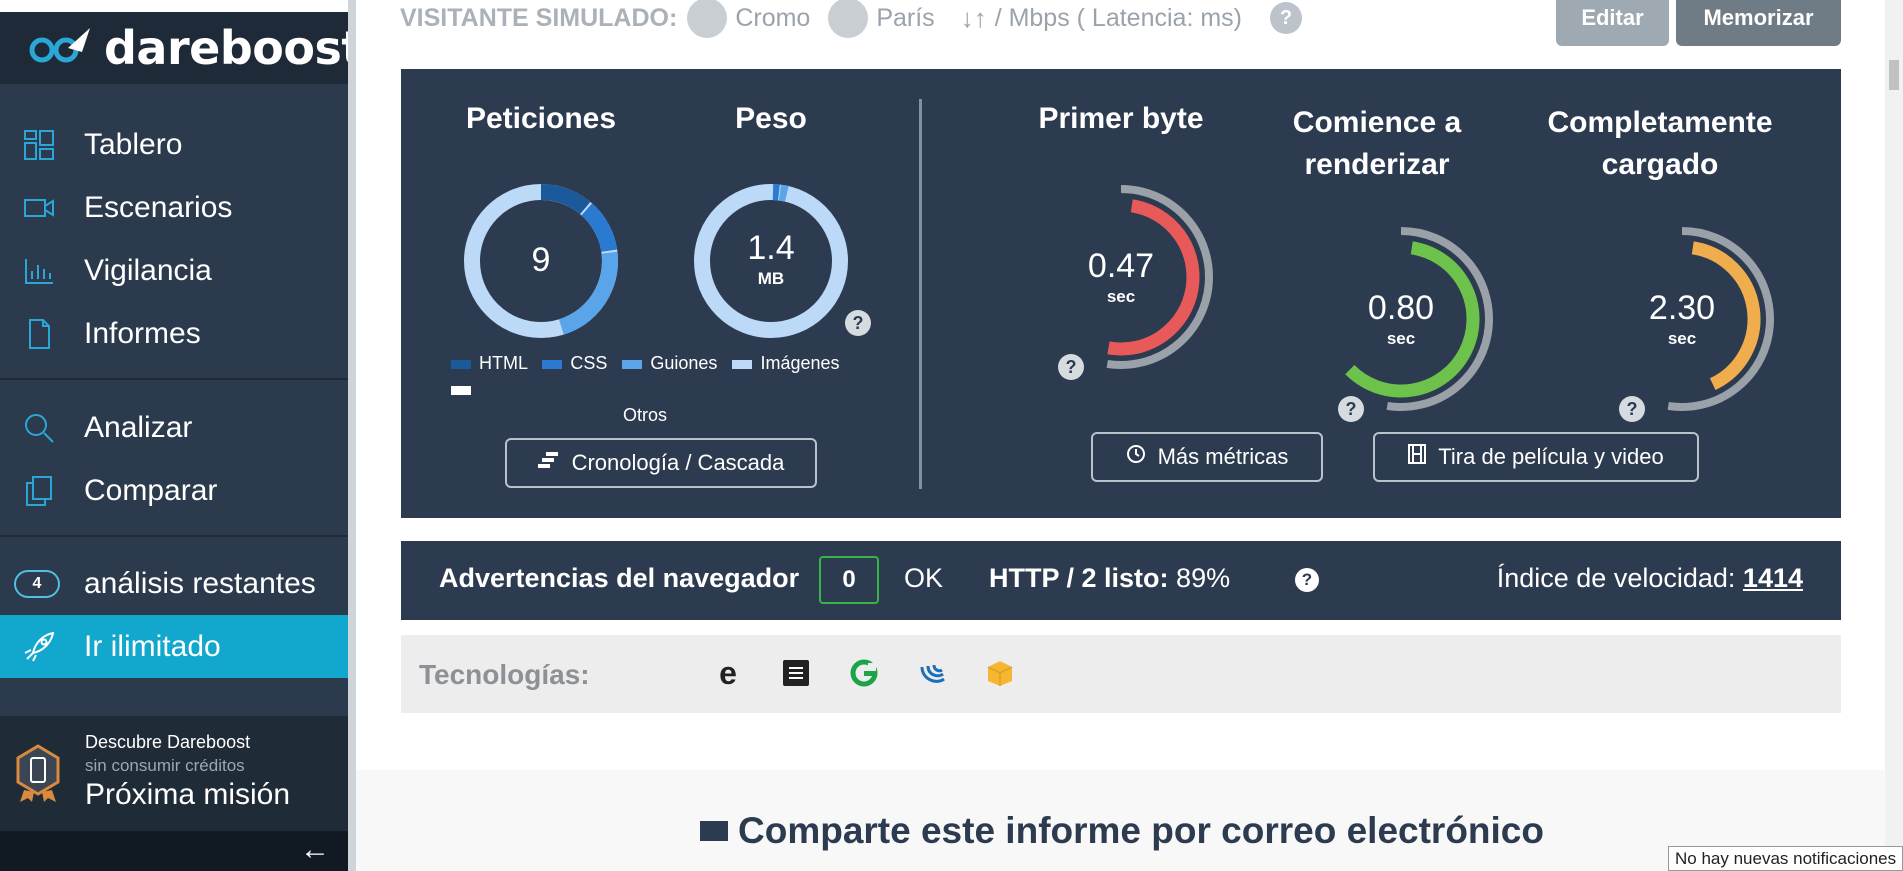  What do you see at coordinates (39, 271) in the screenshot?
I see `bar-chart-icon` at bounding box center [39, 271].